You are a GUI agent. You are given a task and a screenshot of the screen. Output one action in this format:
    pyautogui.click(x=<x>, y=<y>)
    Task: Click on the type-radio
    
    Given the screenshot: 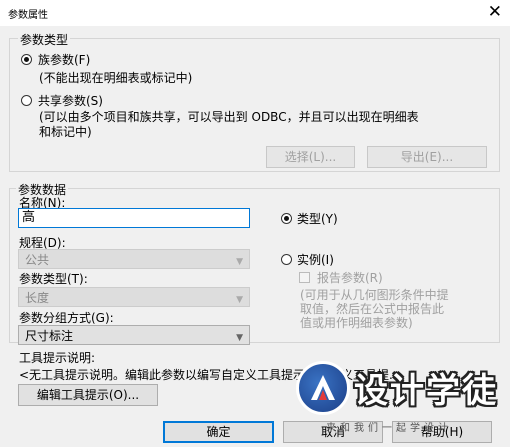 What is the action you would take?
    pyautogui.click(x=286, y=218)
    